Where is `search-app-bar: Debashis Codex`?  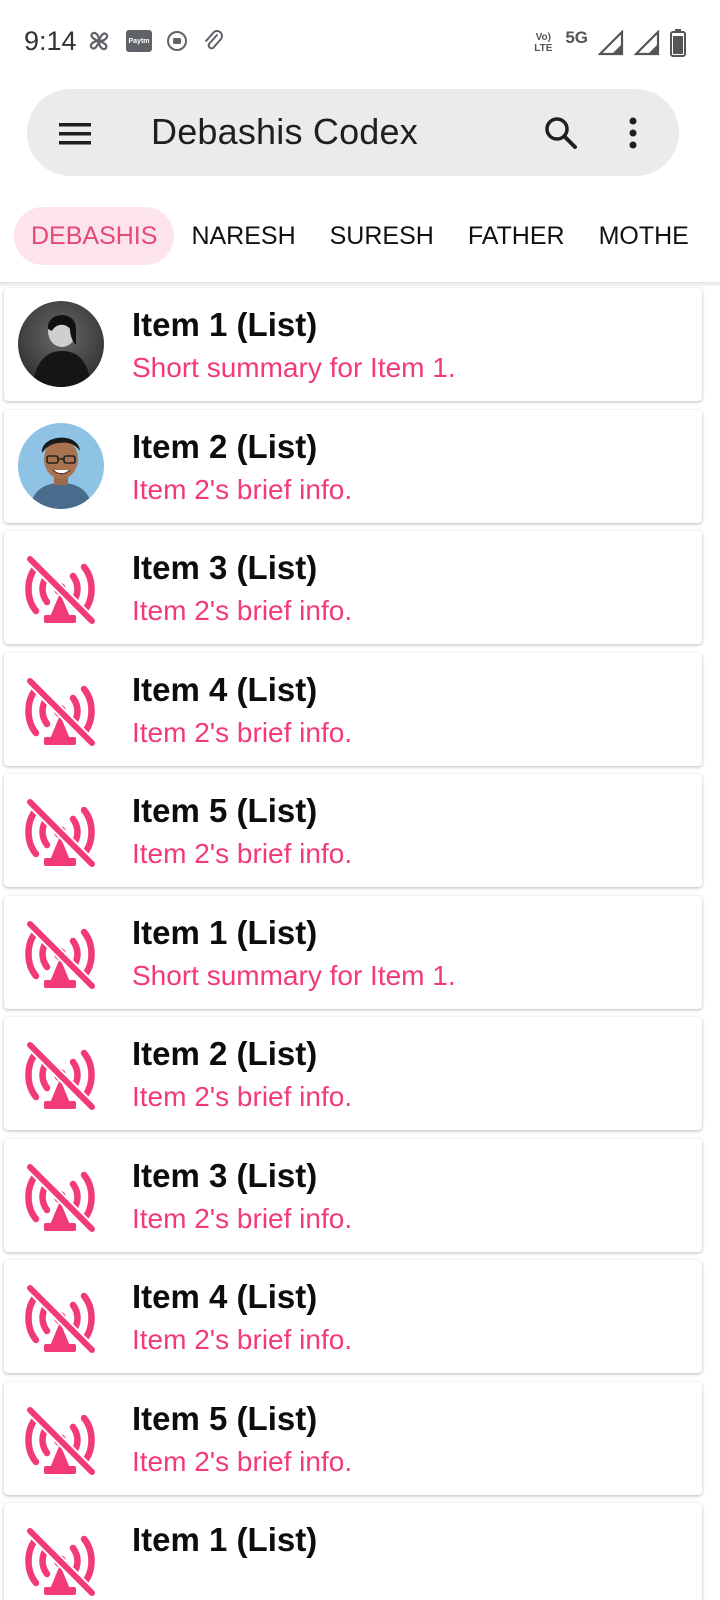
search-app-bar: Debashis Codex is located at coordinates (353, 132).